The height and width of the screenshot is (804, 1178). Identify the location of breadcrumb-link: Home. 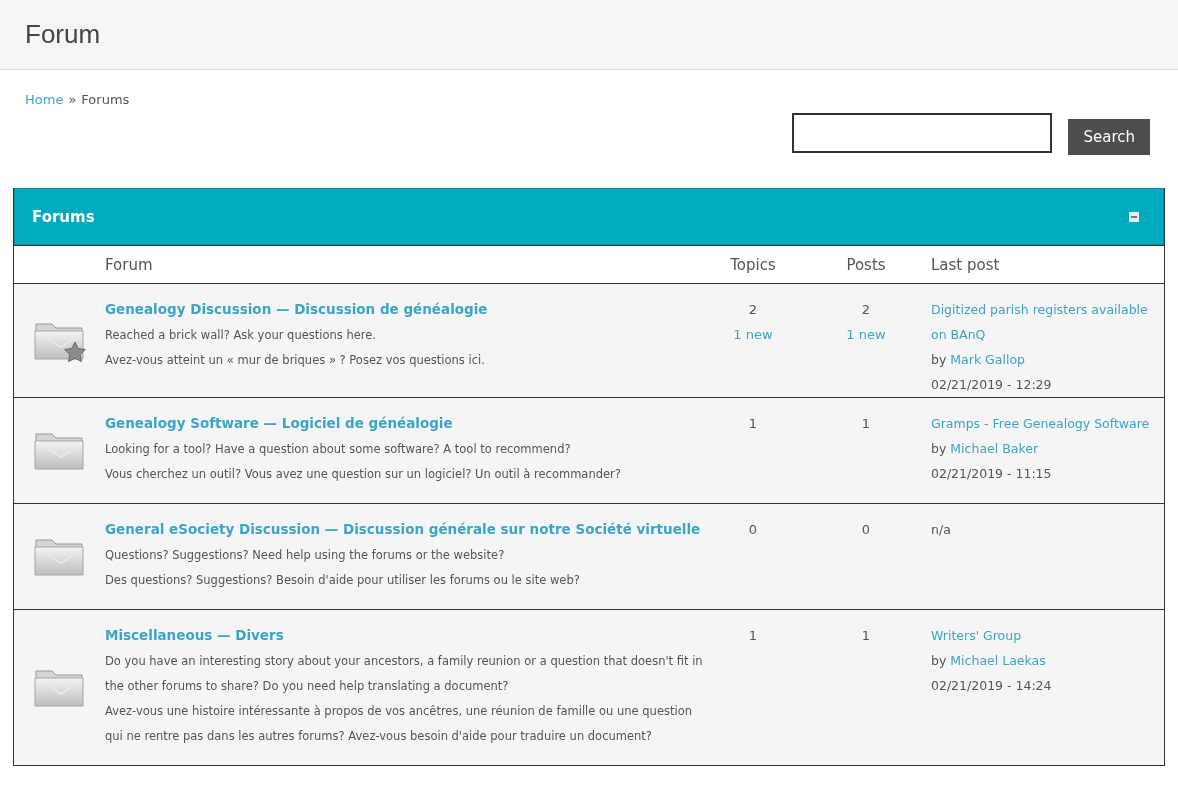
(44, 99).